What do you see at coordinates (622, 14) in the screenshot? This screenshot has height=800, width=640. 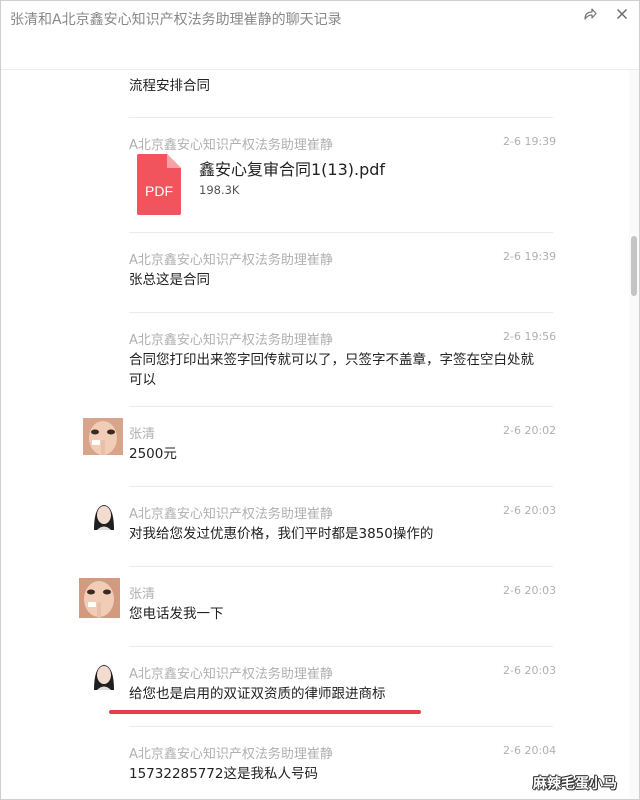 I see `close-icon` at bounding box center [622, 14].